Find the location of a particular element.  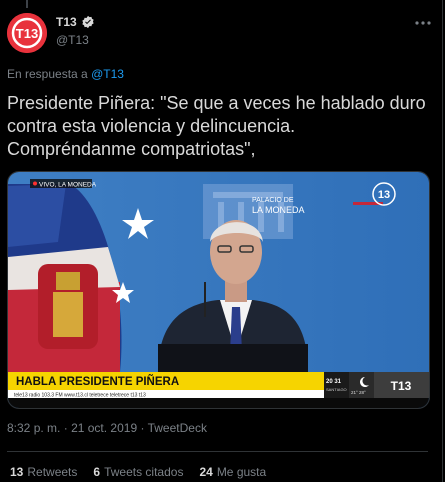

likes-stat: 24 Me gusta is located at coordinates (232, 472).